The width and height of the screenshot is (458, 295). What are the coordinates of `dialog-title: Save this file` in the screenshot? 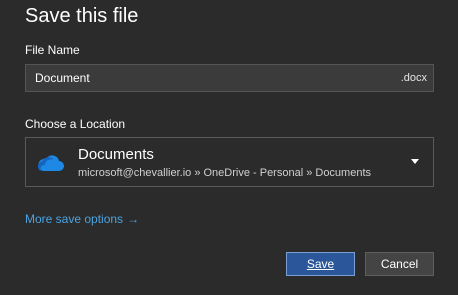 It's located at (82, 16).